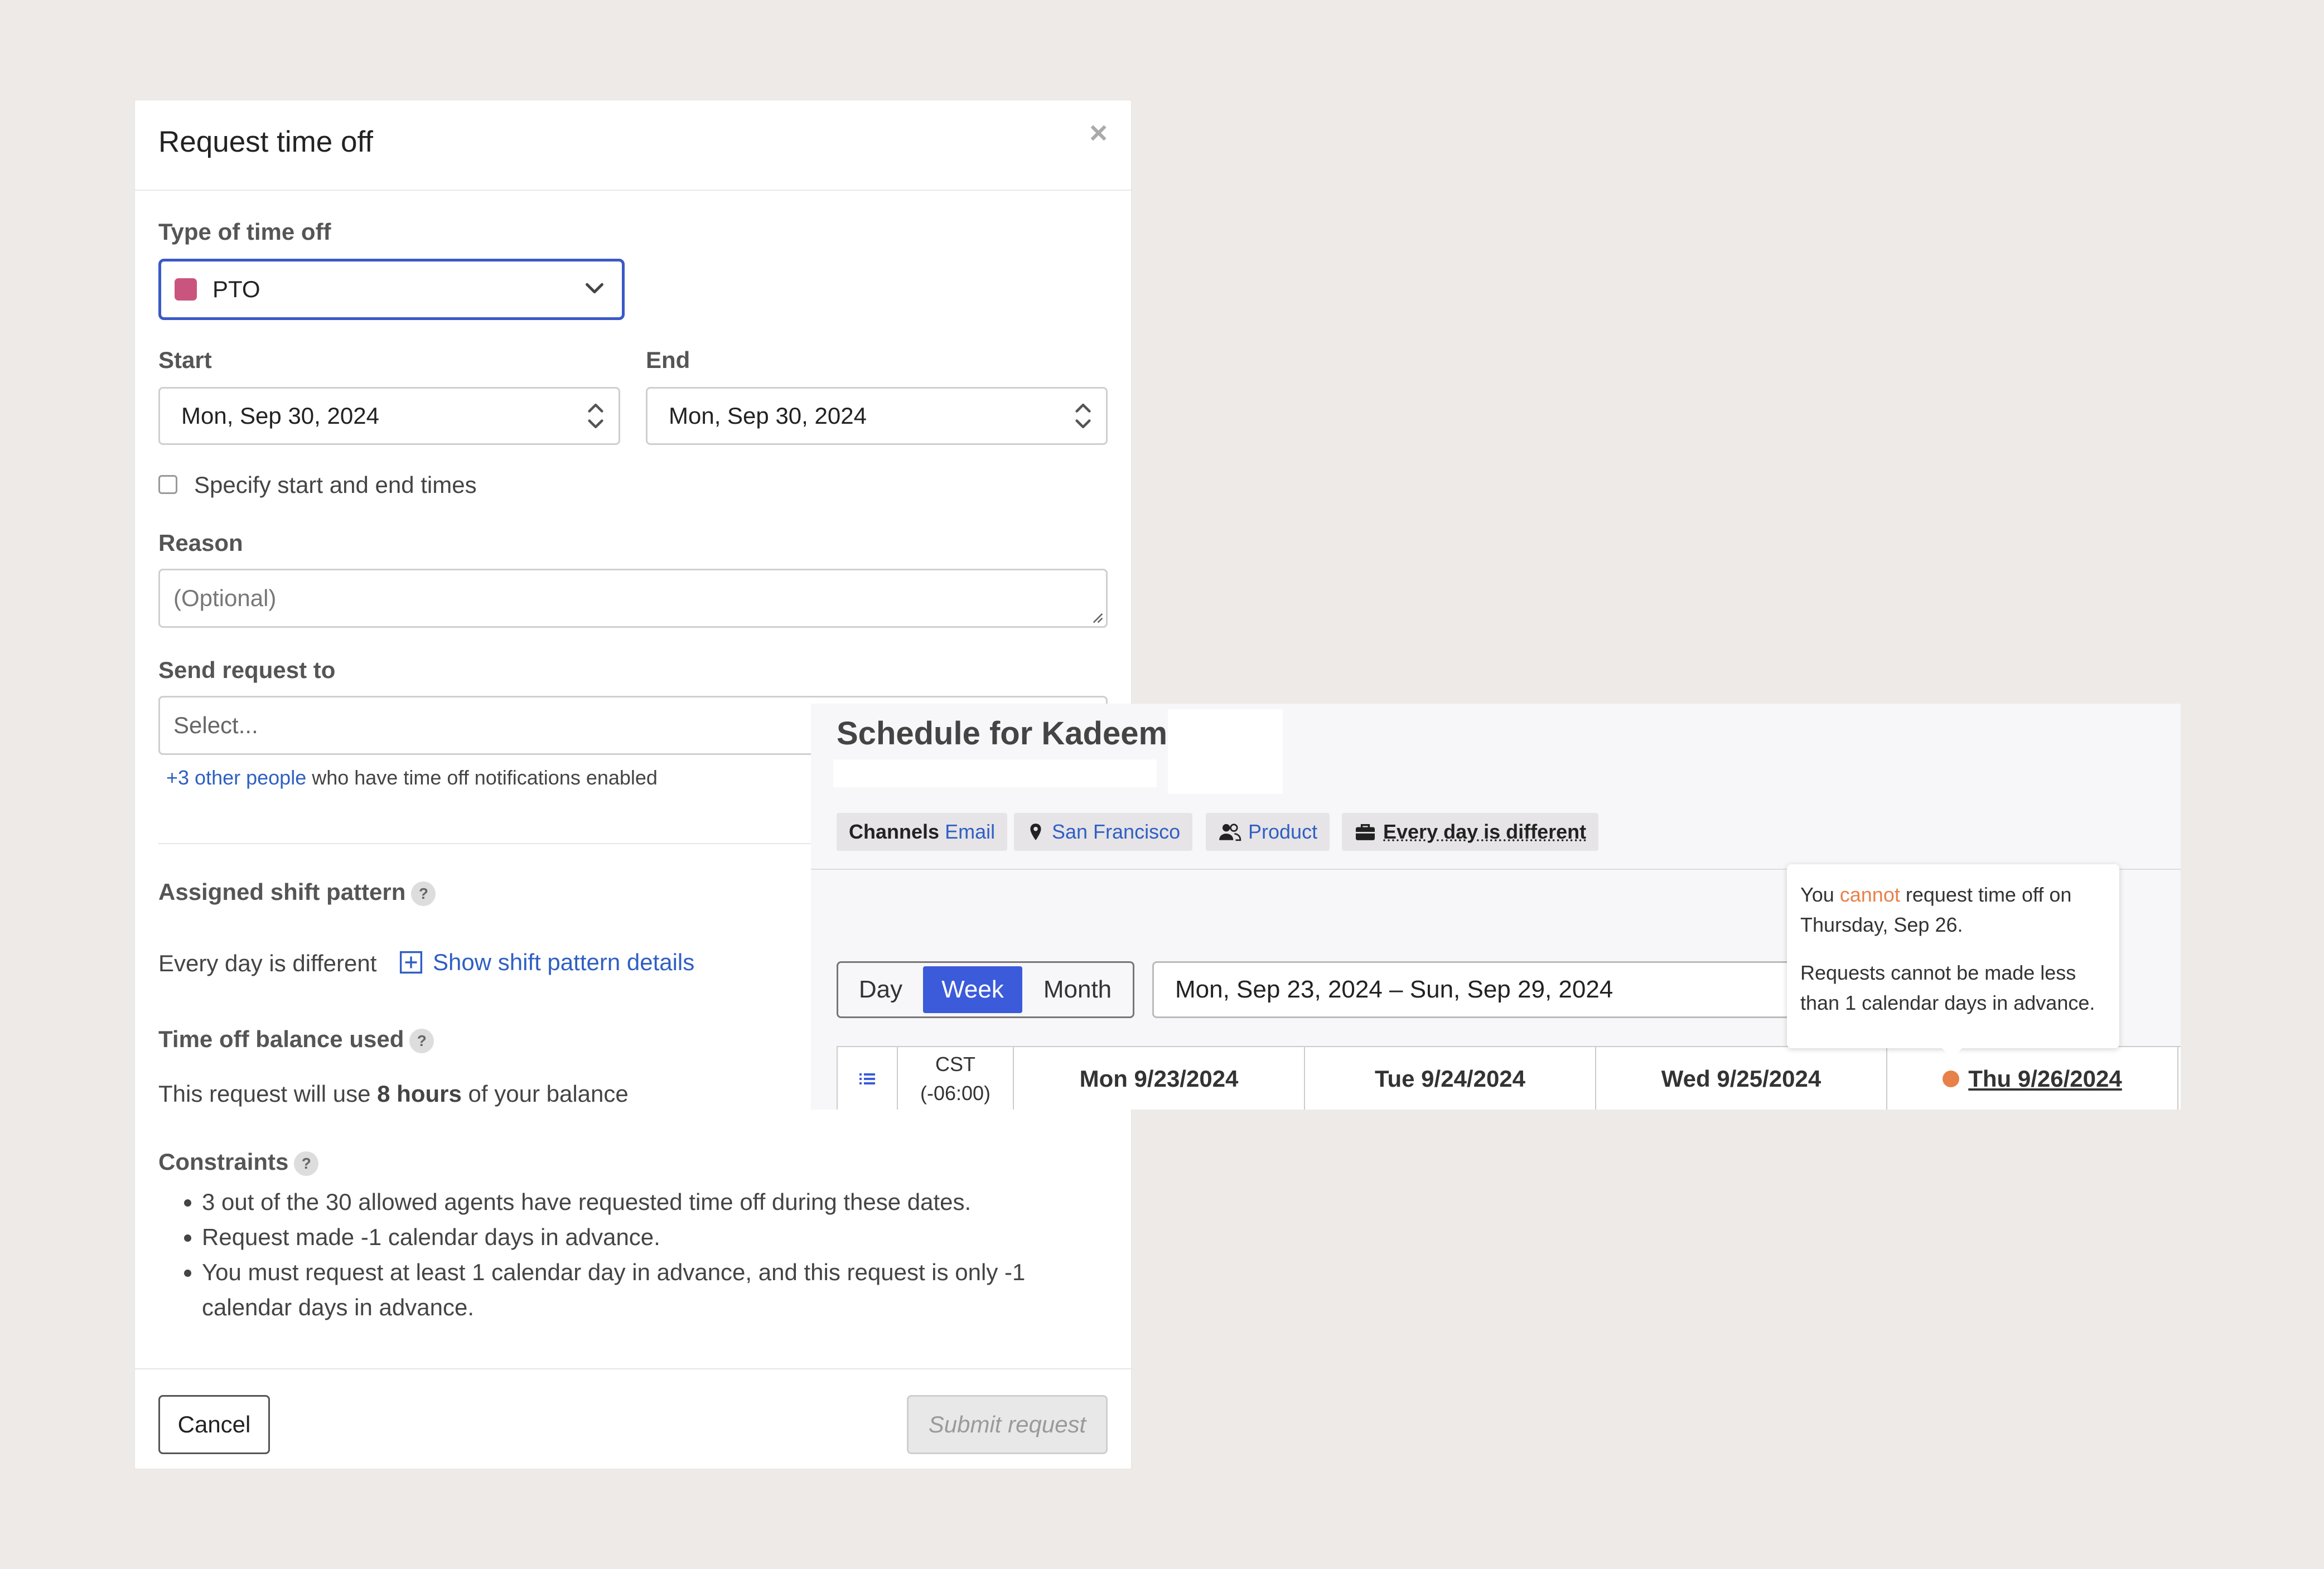 The height and width of the screenshot is (1569, 2324). I want to click on timezone-offset: (-06:00), so click(955, 1093).